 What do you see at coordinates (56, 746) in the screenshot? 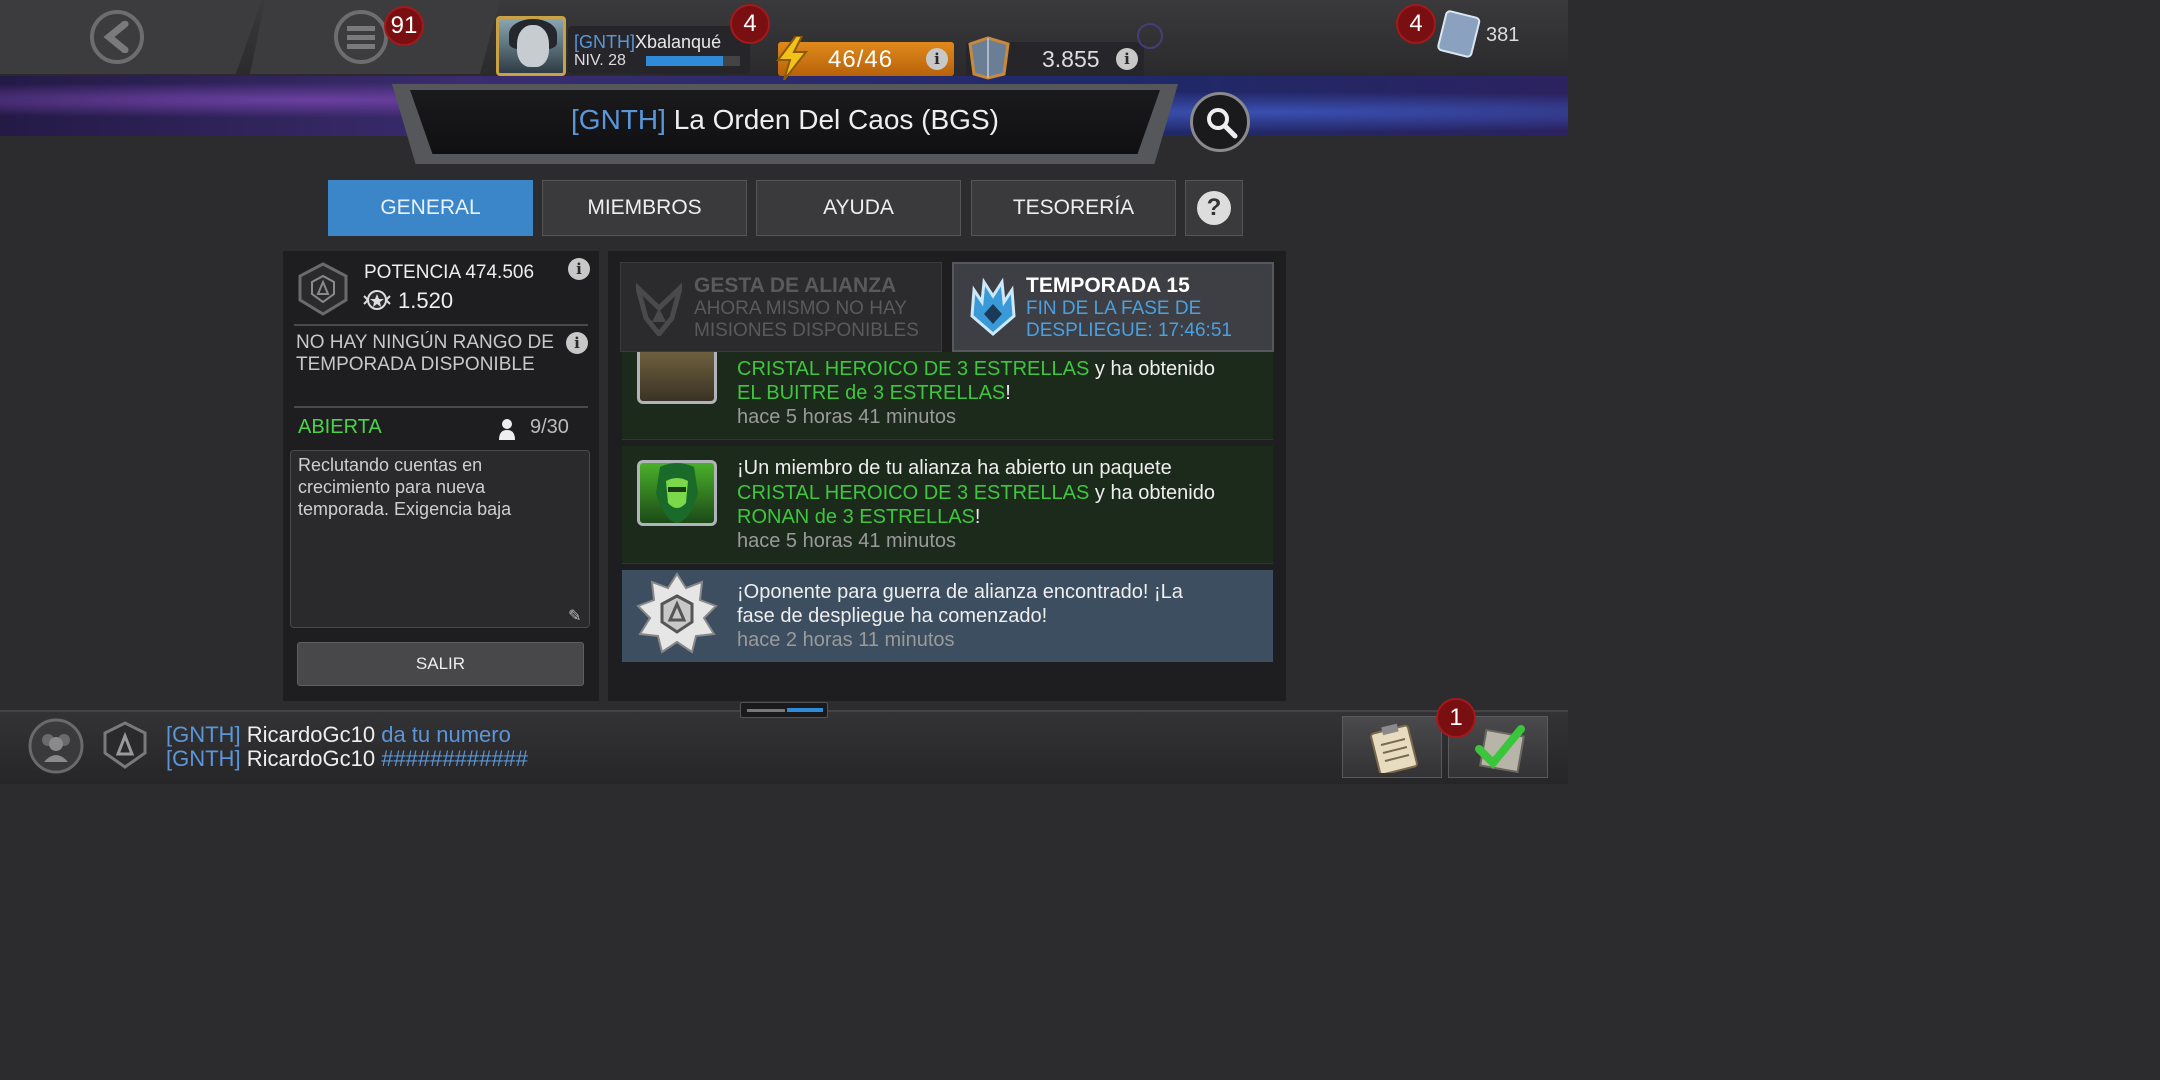
I see `friends-icon` at bounding box center [56, 746].